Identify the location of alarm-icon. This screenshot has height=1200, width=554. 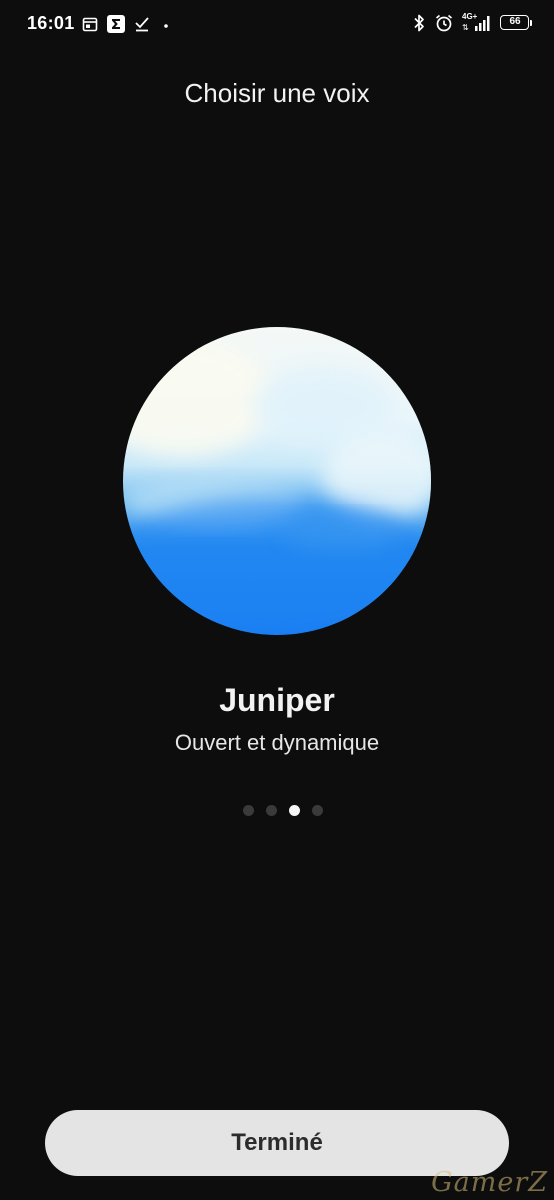
(444, 23).